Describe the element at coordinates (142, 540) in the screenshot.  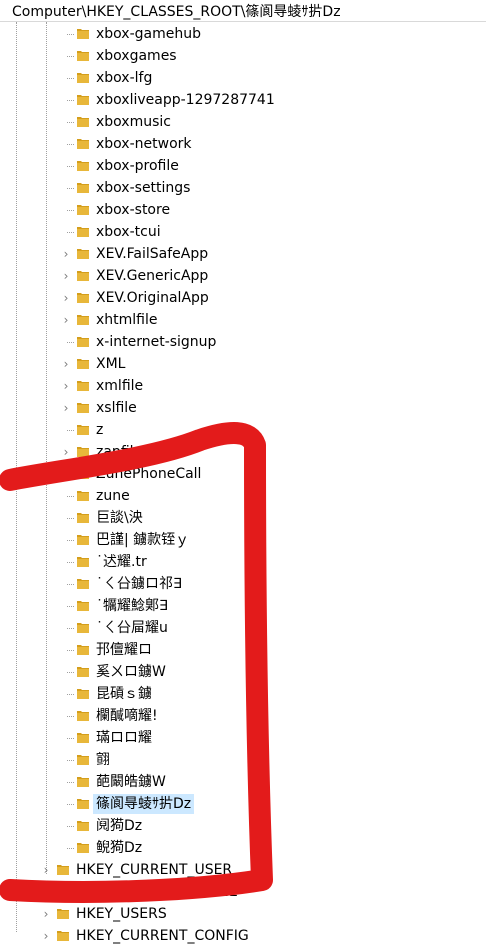
I see `tree-item-label: 巴謹| 鐪款铚ｙ` at that location.